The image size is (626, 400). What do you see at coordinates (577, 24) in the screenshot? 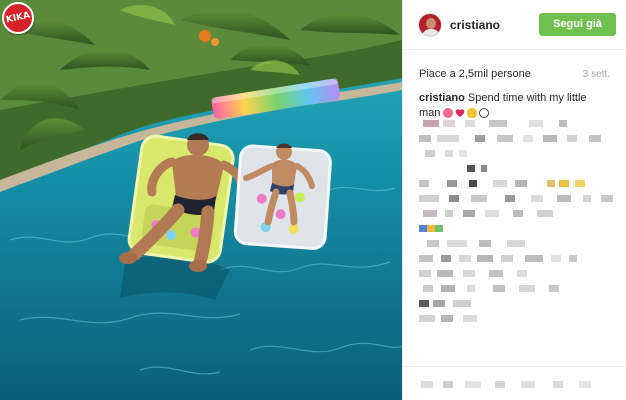
I see `following-button: Segui già` at bounding box center [577, 24].